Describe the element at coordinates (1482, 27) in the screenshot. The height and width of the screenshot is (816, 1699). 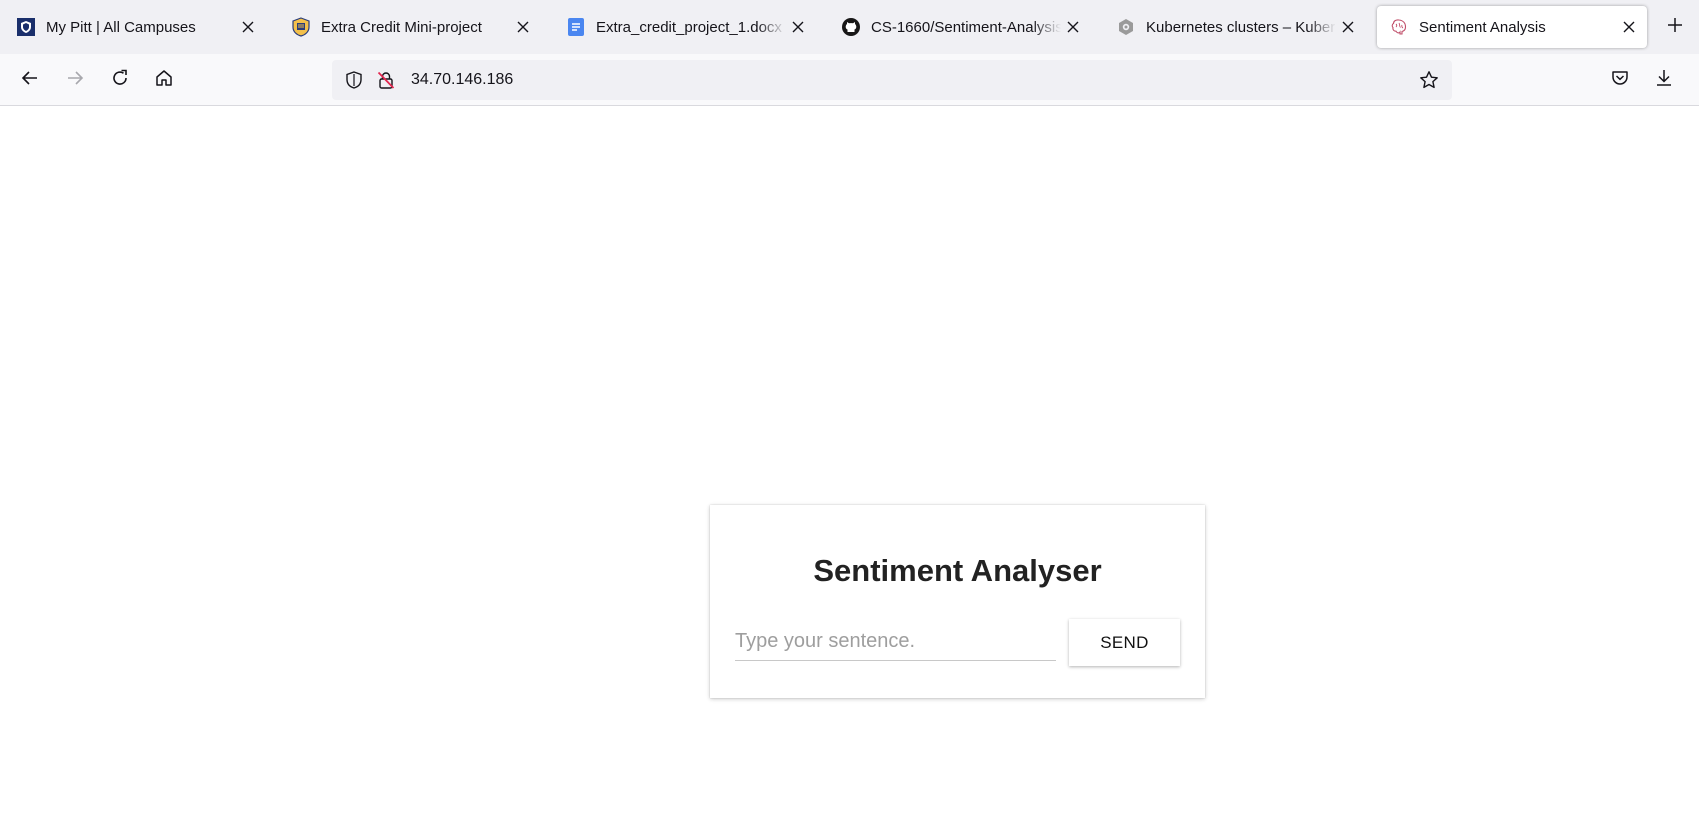
I see `tab-title: Sentiment Analysis` at that location.